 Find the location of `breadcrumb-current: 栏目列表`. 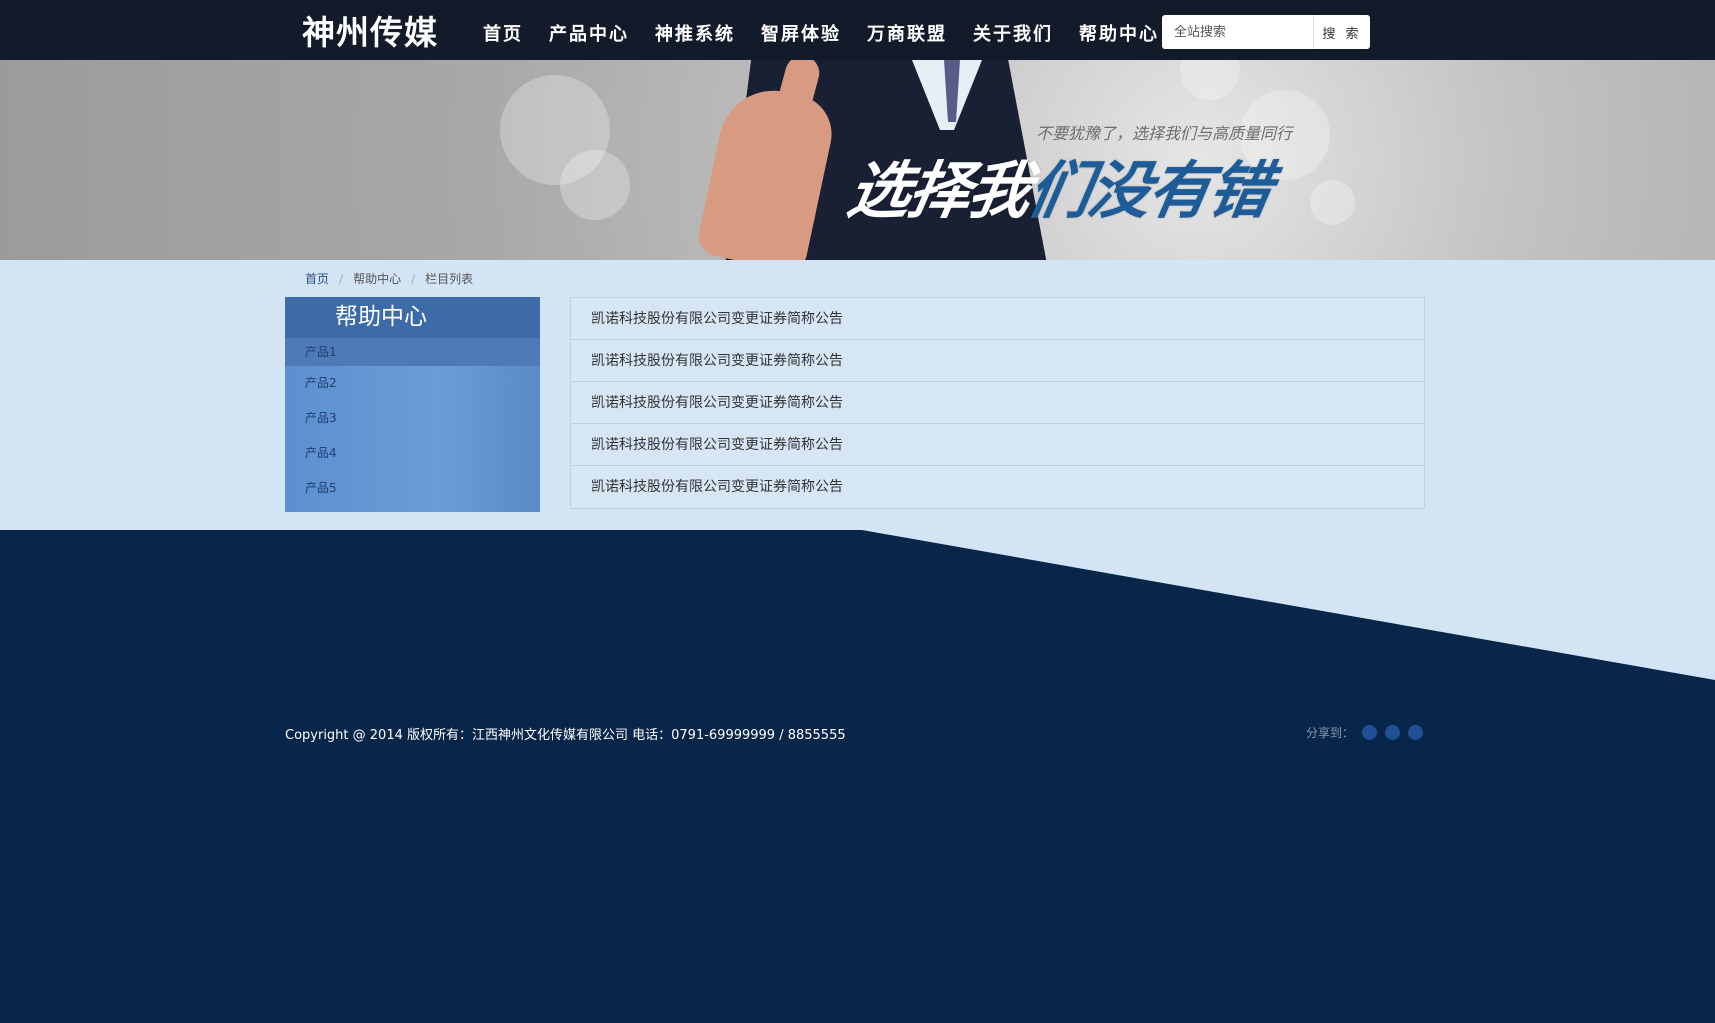

breadcrumb-current: 栏目列表 is located at coordinates (449, 279).